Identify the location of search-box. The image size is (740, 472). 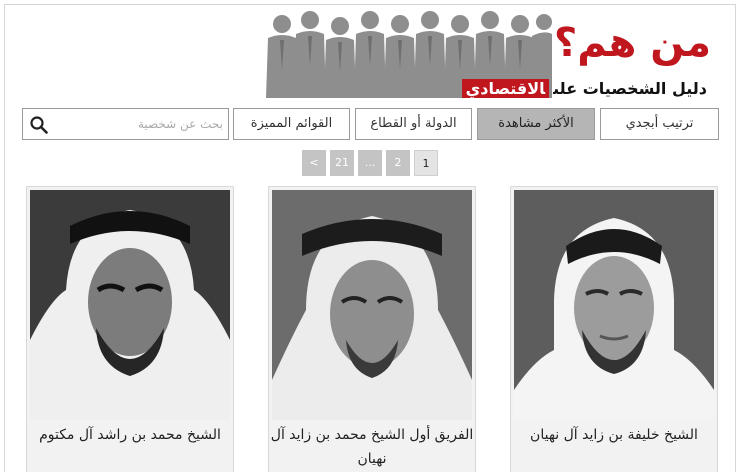
(125, 124).